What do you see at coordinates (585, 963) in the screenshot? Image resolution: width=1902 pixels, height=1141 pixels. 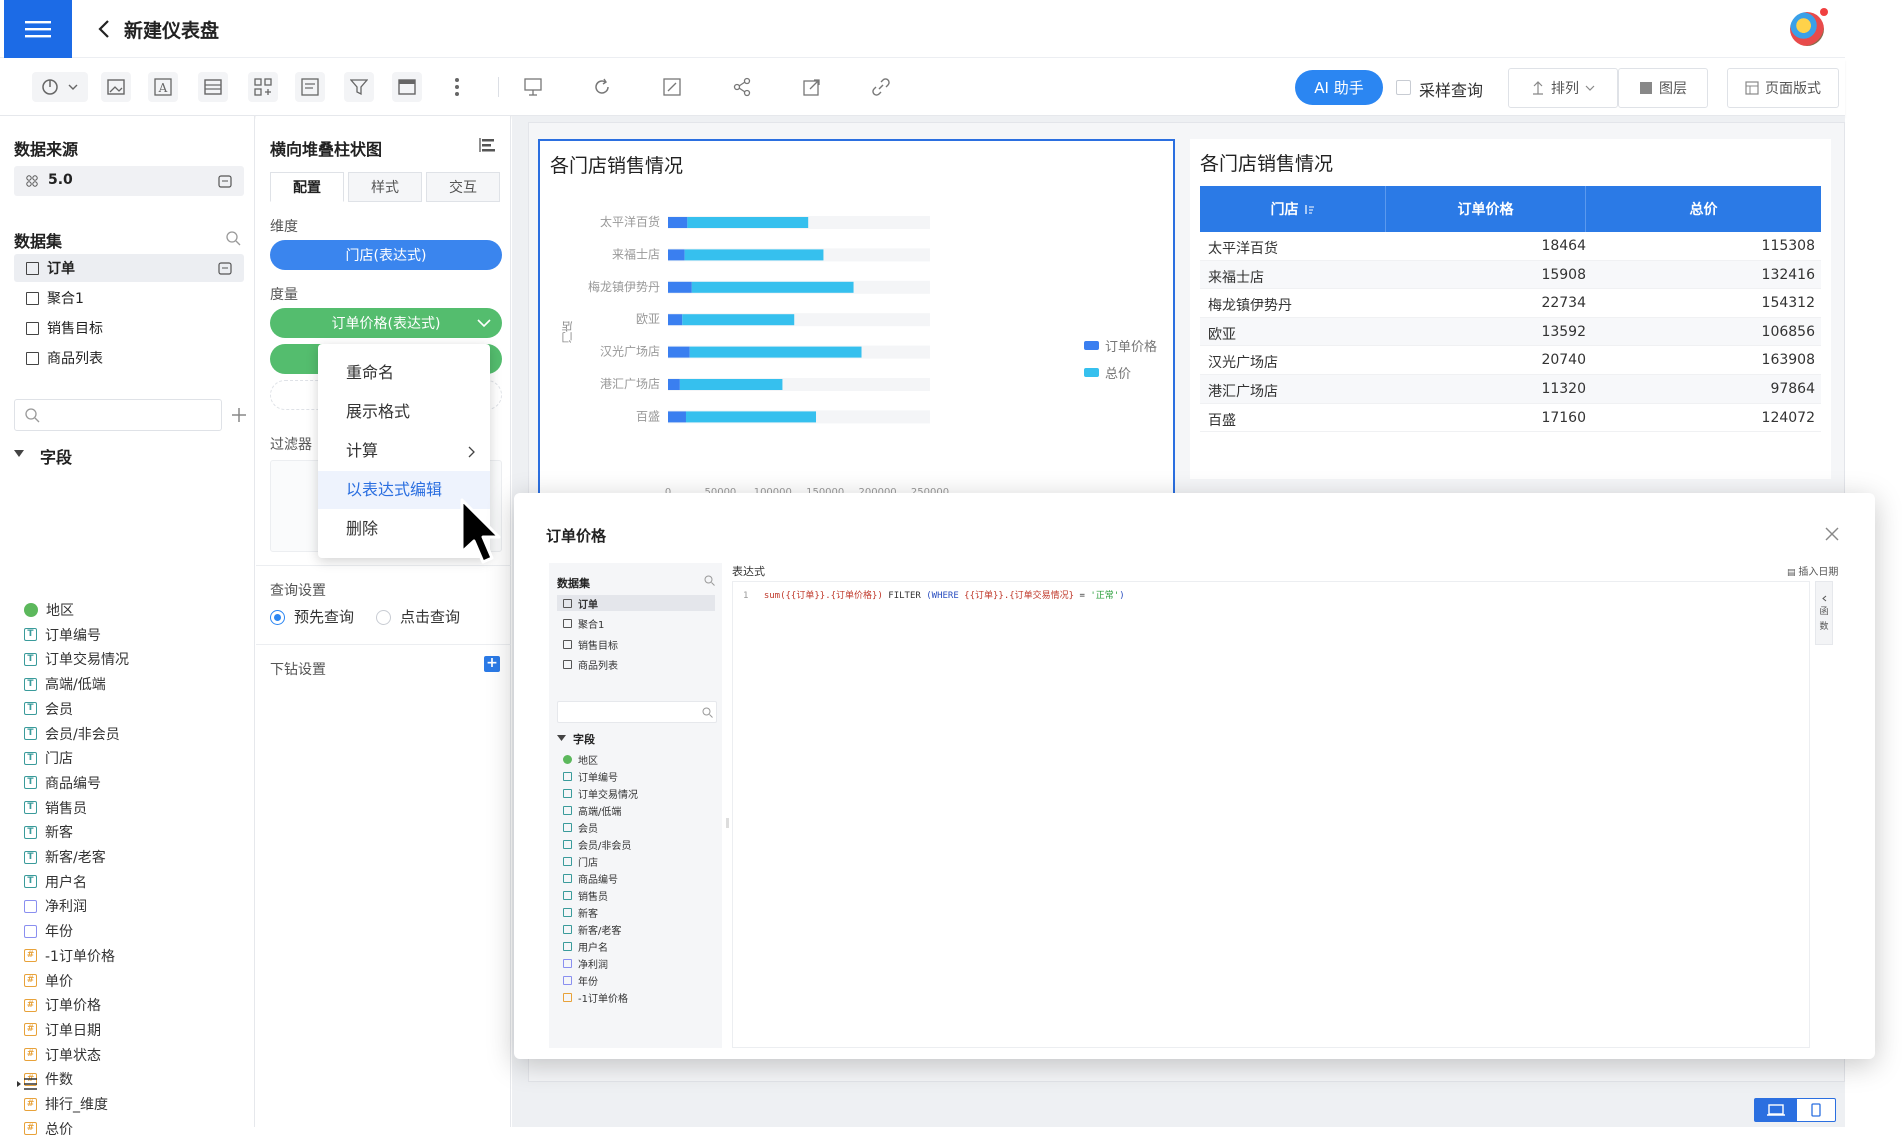 I see `dialog-field-item: 净利润` at bounding box center [585, 963].